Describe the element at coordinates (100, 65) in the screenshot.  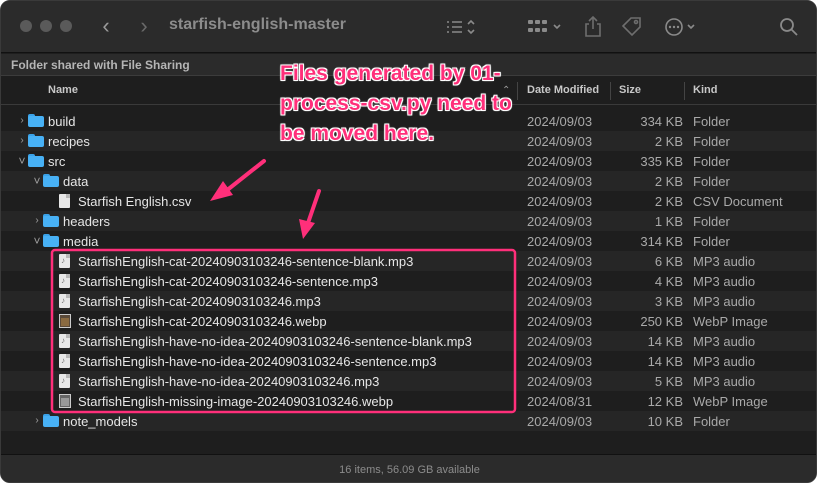
I see `shared-folder-label: Folder shared with File Sharing` at that location.